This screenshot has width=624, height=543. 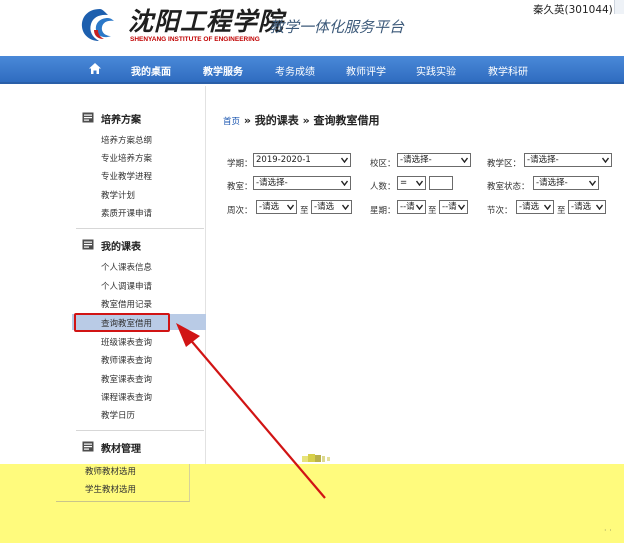 What do you see at coordinates (346, 120) in the screenshot?
I see `breadcrumb-page: 查询教室借用` at bounding box center [346, 120].